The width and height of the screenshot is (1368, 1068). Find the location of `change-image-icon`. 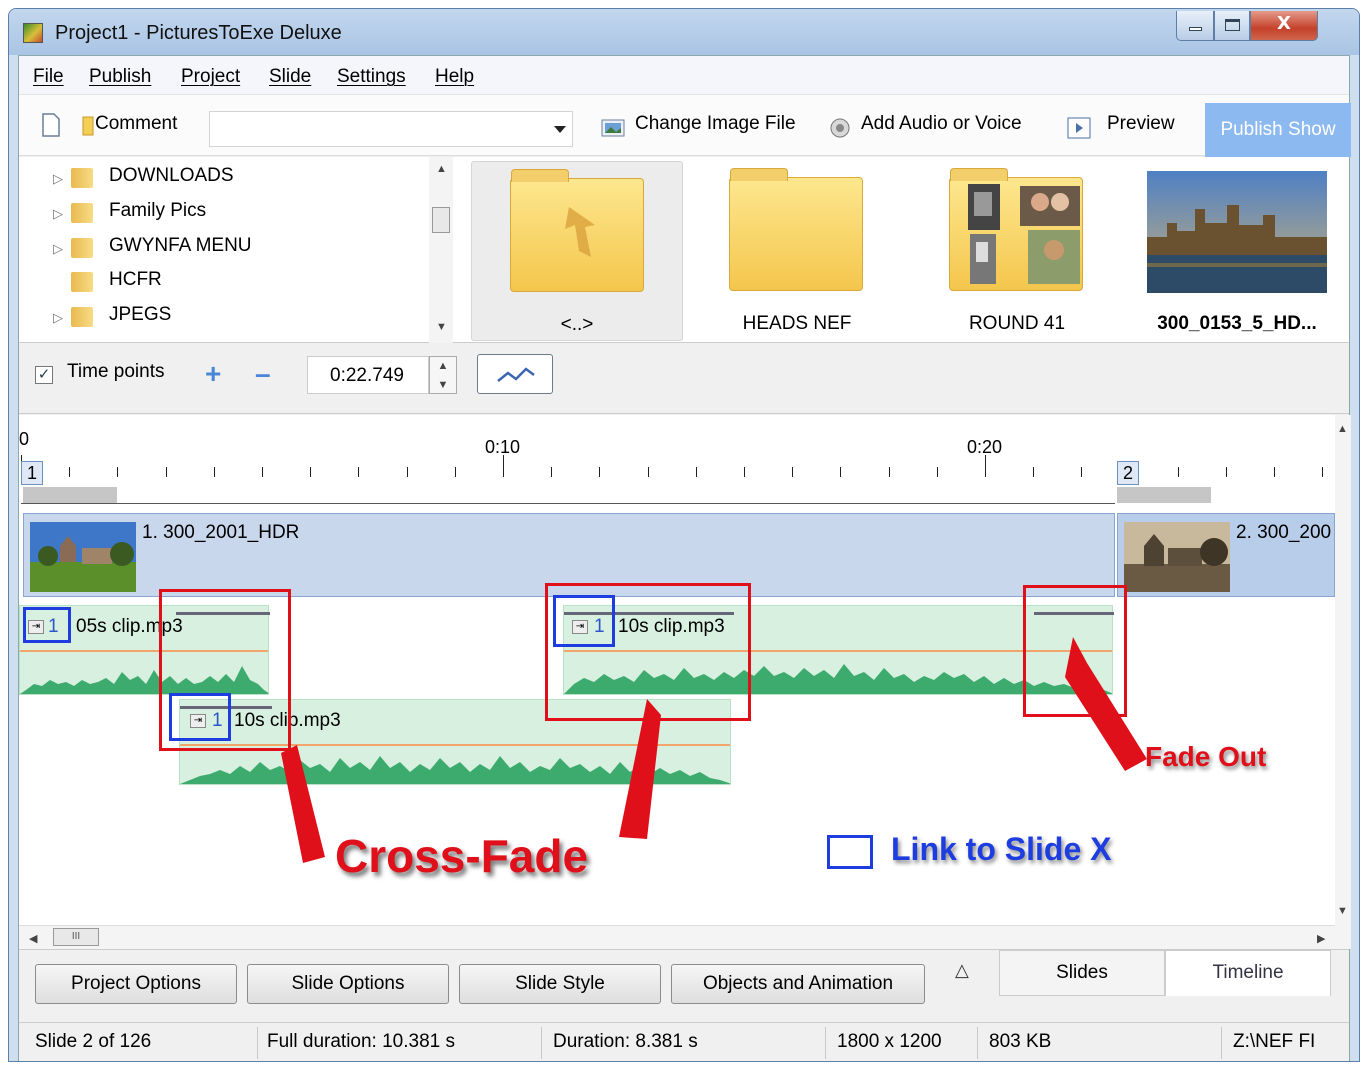

change-image-icon is located at coordinates (613, 128).